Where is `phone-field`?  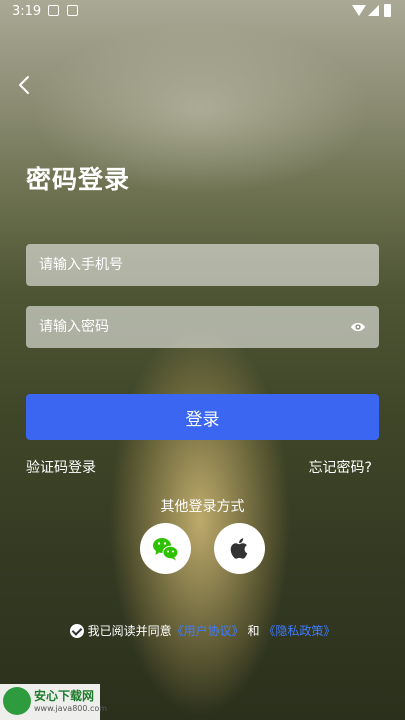 phone-field is located at coordinates (202, 265).